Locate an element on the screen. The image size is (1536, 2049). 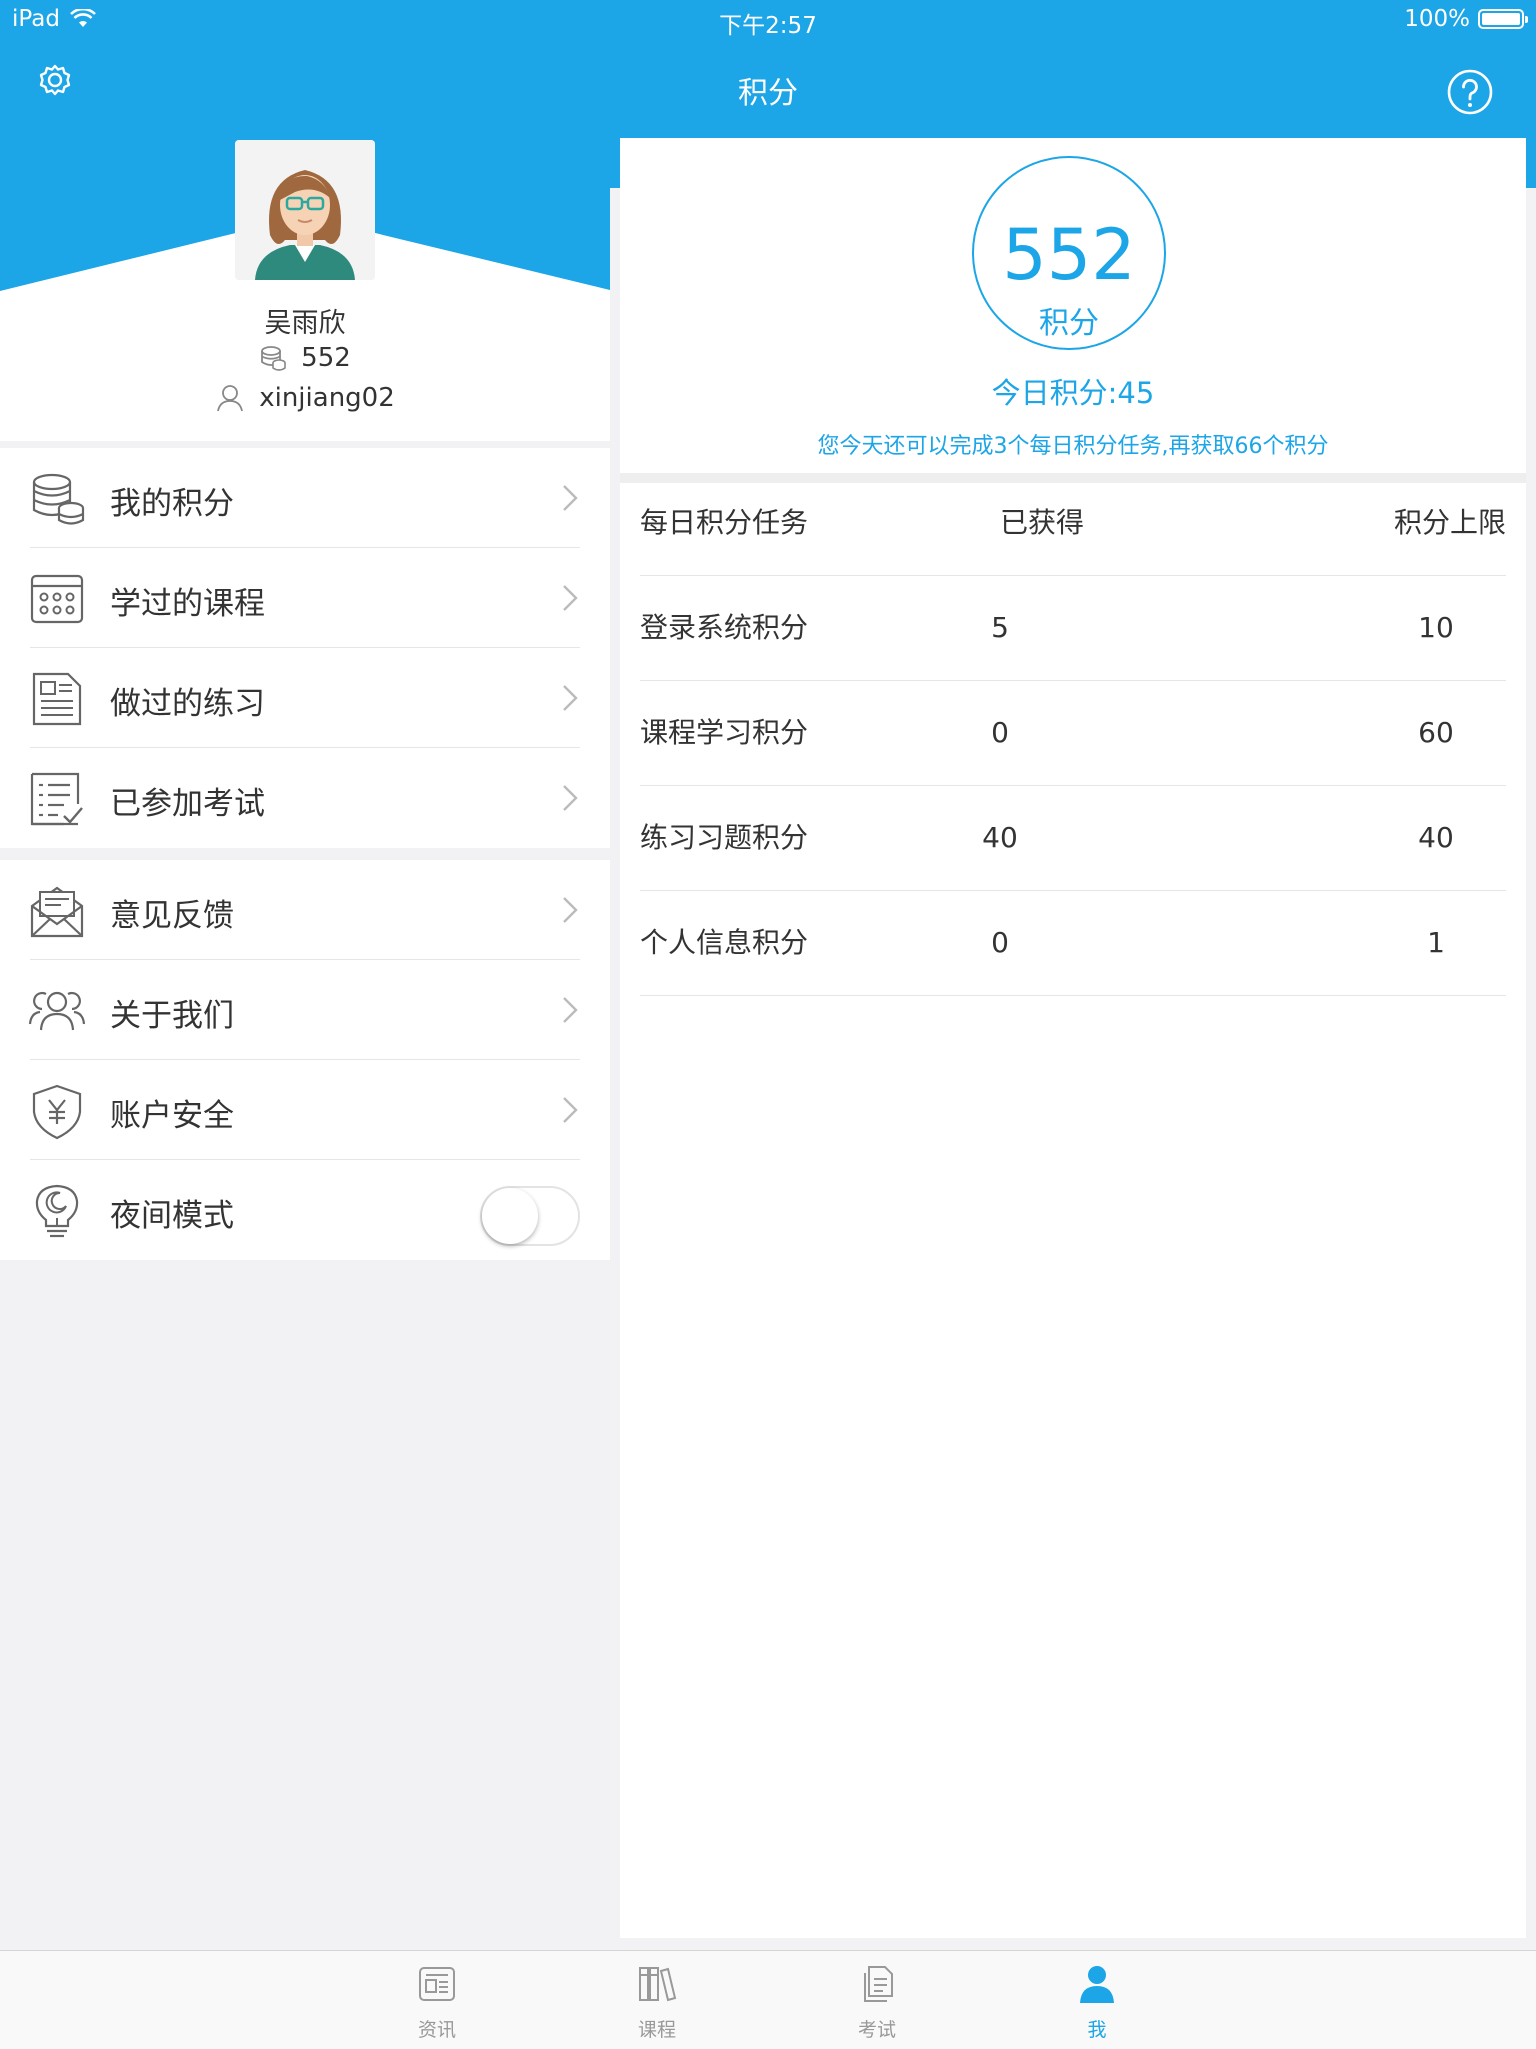
tab-exams: 考试 is located at coordinates (877, 2000).